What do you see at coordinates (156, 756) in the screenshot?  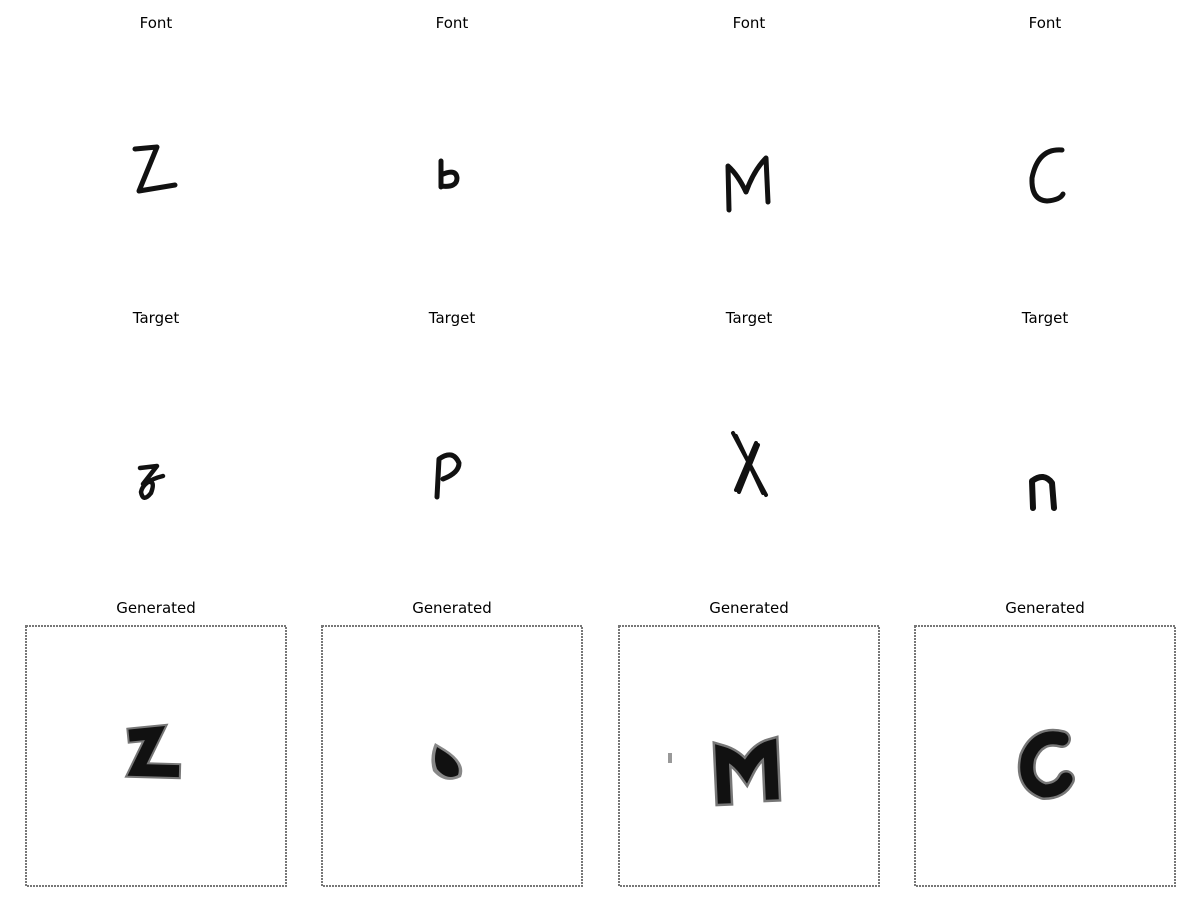 I see `generated-z-image` at bounding box center [156, 756].